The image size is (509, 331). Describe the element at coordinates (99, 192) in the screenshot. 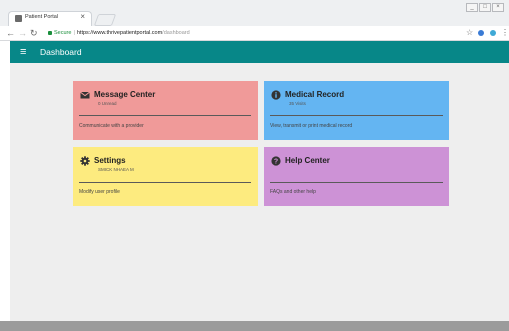

I see `card-description: Modify user profile` at that location.